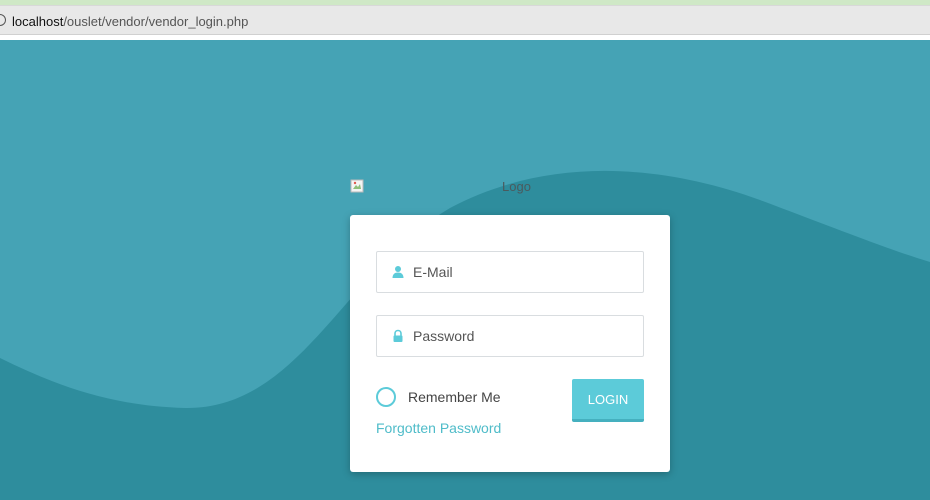 Image resolution: width=930 pixels, height=500 pixels. I want to click on email-field, so click(510, 272).